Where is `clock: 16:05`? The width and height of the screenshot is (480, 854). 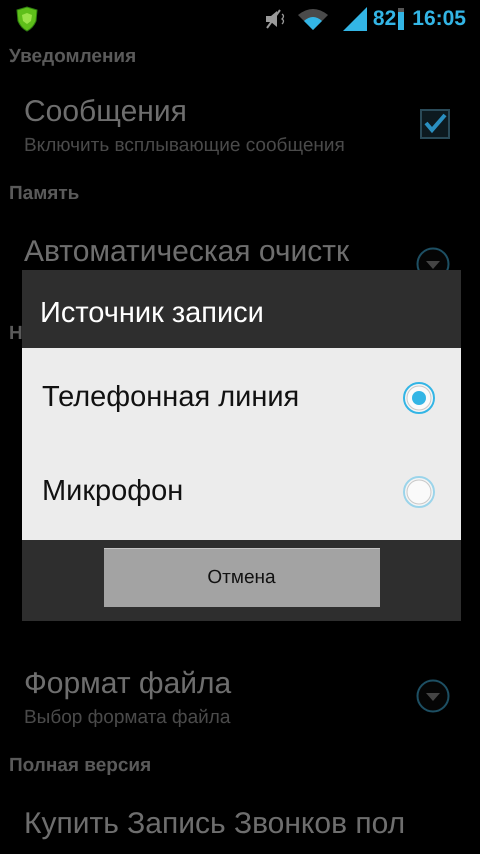 clock: 16:05 is located at coordinates (439, 19).